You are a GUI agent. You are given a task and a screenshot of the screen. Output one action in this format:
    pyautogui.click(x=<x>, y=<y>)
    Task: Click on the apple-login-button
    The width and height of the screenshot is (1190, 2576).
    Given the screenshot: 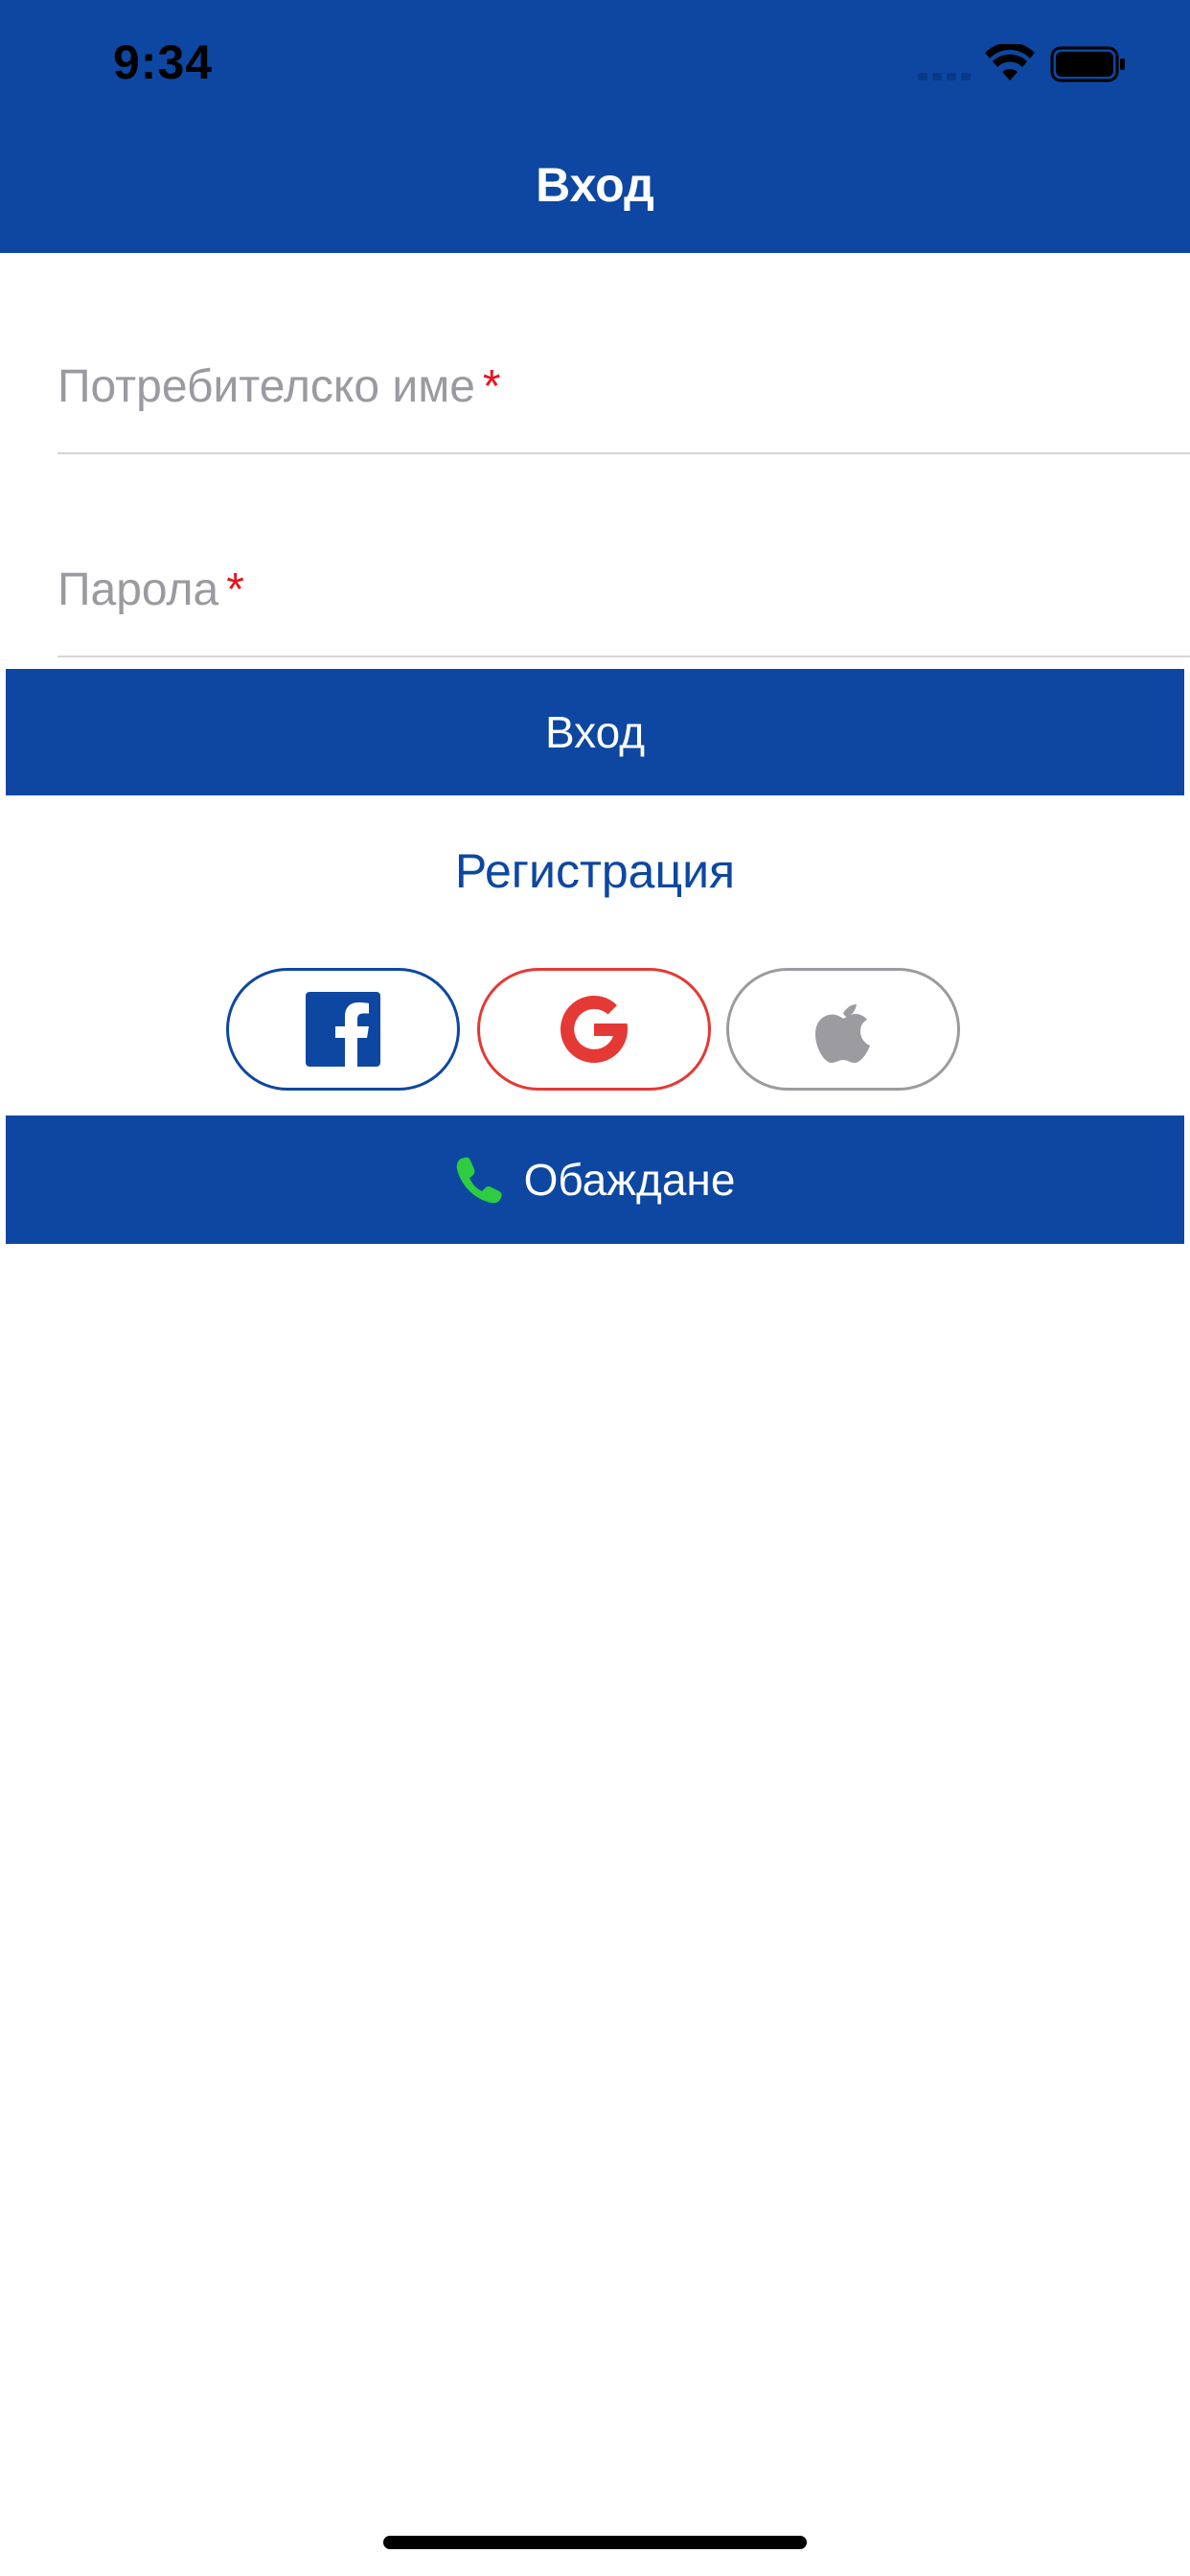 What is the action you would take?
    pyautogui.click(x=843, y=1029)
    